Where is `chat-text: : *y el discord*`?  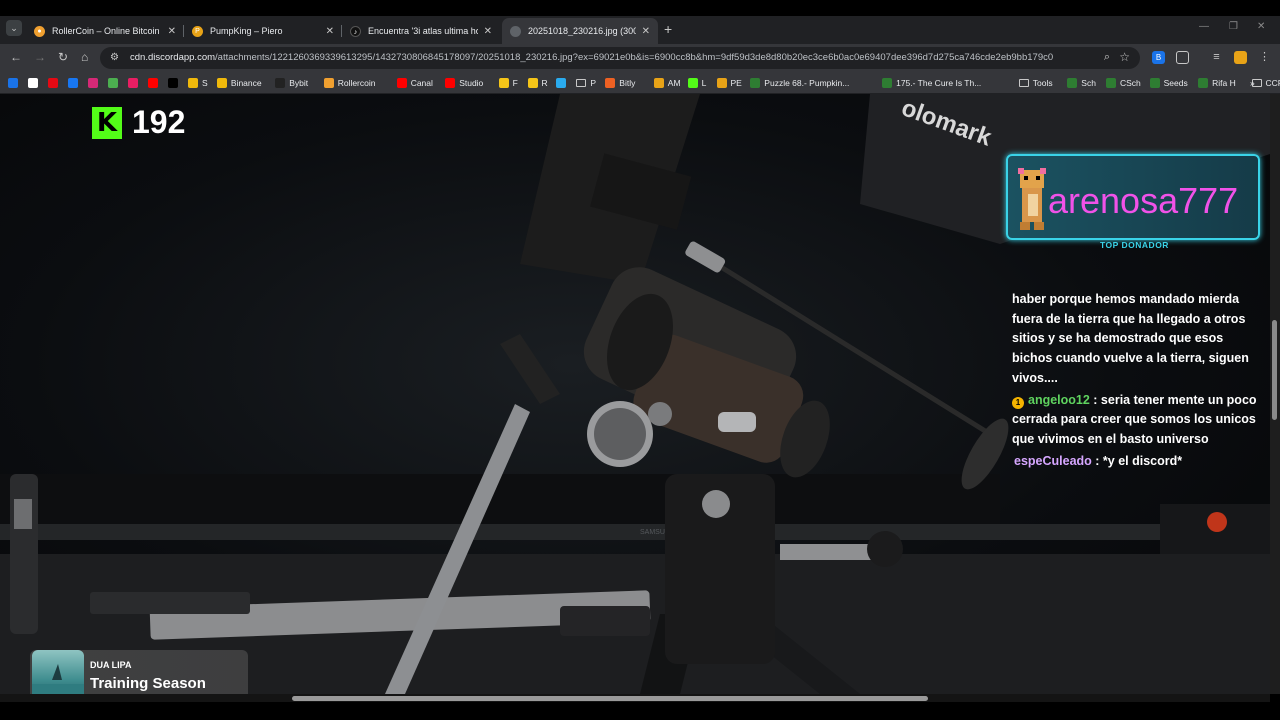 chat-text: : *y el discord* is located at coordinates (1137, 460).